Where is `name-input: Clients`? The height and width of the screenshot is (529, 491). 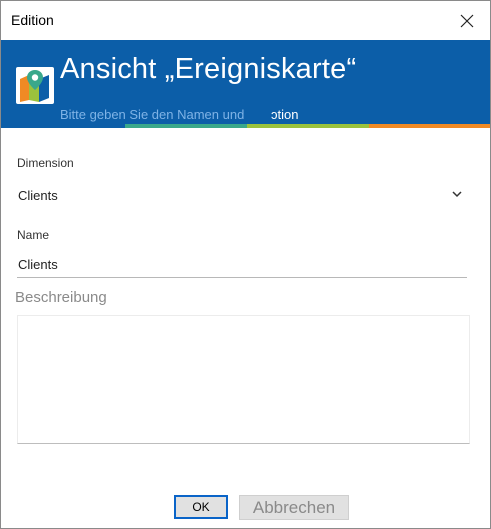 name-input: Clients is located at coordinates (38, 264).